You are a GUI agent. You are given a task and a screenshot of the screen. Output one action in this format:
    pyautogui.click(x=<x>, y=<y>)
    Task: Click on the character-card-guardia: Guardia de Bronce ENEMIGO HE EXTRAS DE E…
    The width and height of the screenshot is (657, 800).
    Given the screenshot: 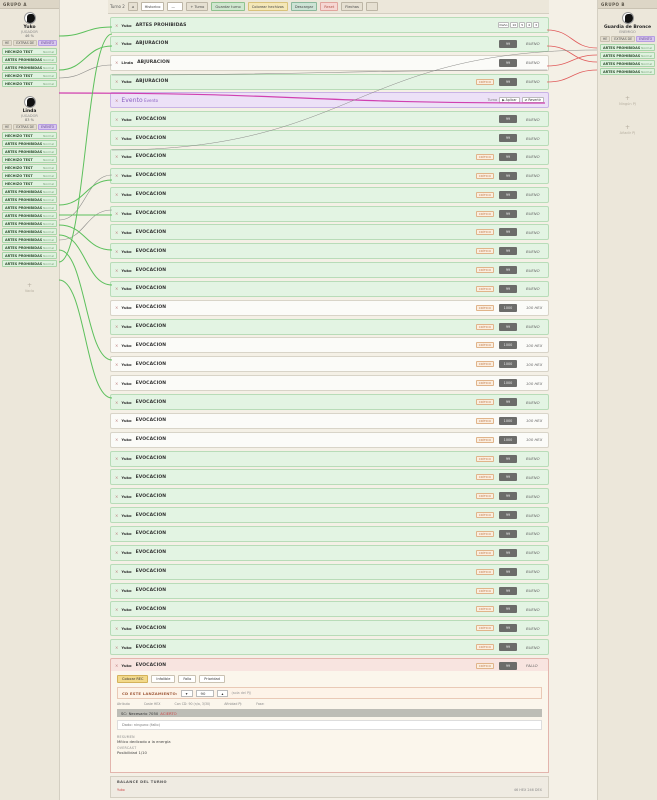 What is the action you would take?
    pyautogui.click(x=627, y=25)
    